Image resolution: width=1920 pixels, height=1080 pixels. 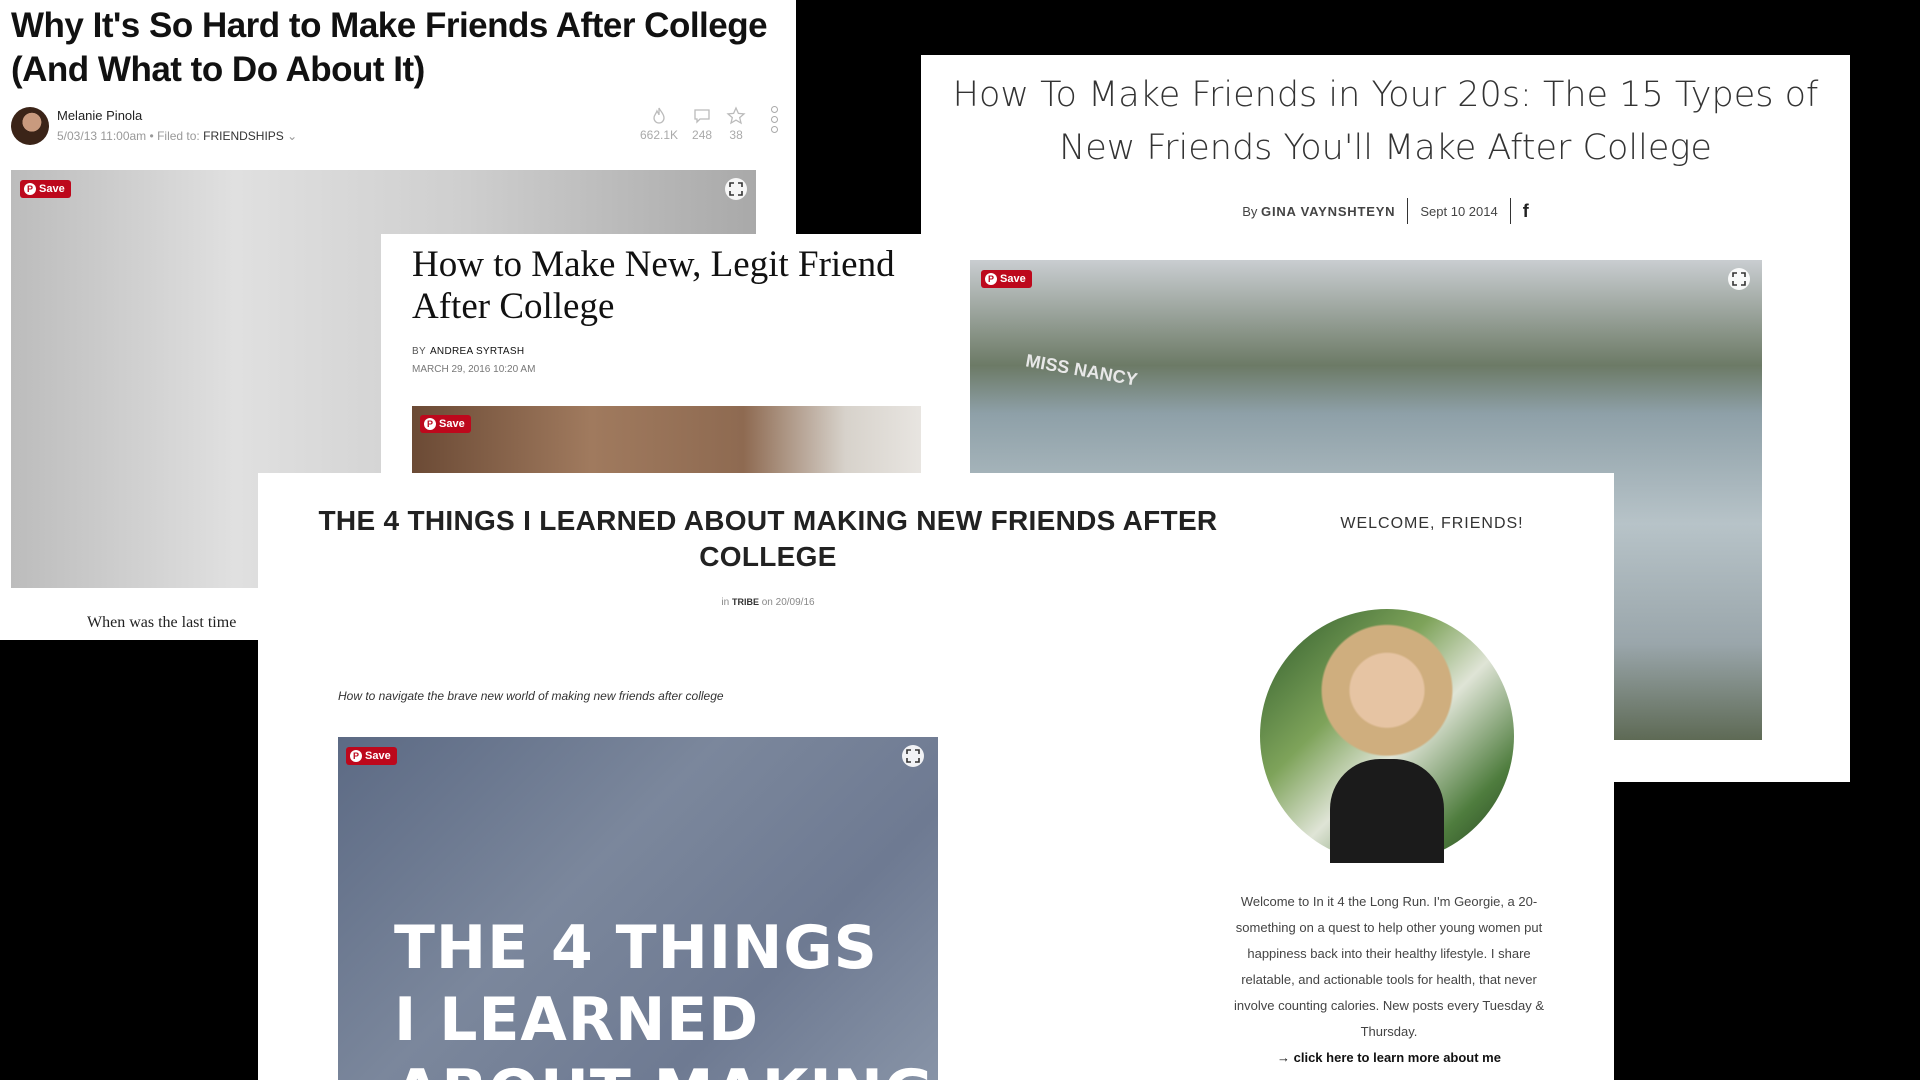 I want to click on on-label: on, so click(x=767, y=602).